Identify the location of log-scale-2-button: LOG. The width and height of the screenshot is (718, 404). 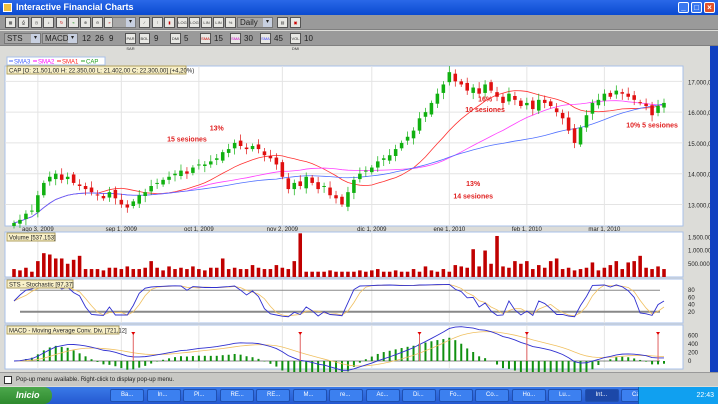
(194, 22).